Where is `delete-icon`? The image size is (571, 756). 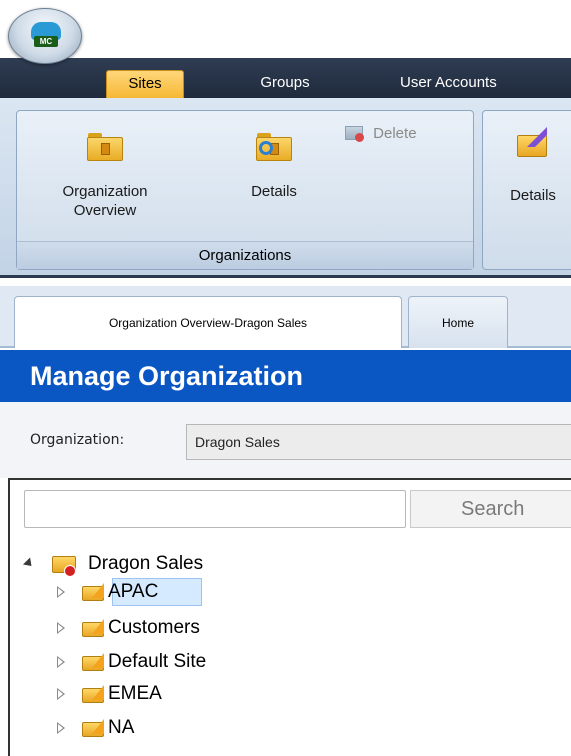
delete-icon is located at coordinates (354, 134).